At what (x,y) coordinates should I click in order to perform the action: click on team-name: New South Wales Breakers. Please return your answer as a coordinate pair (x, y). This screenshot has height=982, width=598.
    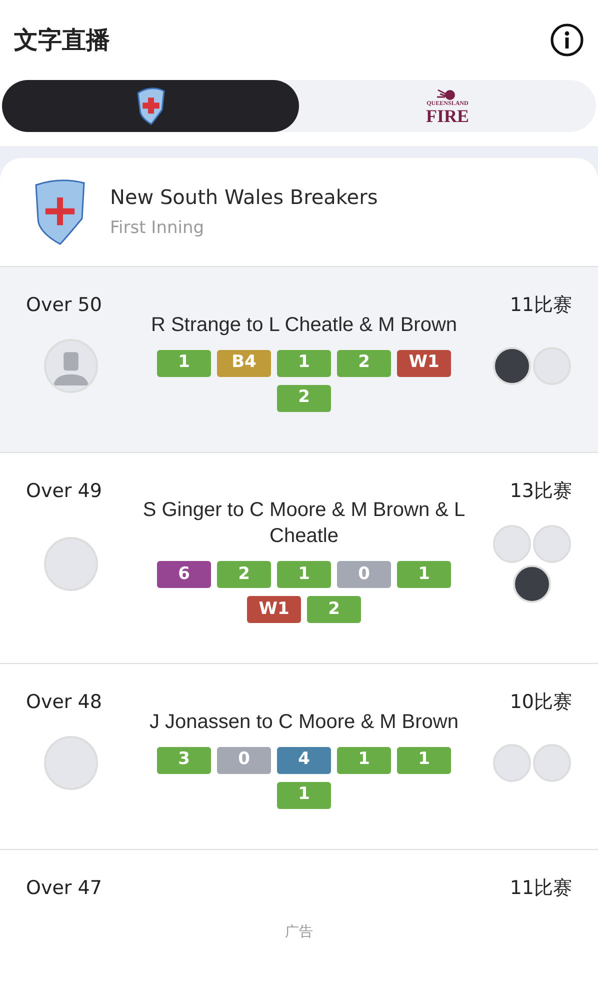
    Looking at the image, I should click on (244, 198).